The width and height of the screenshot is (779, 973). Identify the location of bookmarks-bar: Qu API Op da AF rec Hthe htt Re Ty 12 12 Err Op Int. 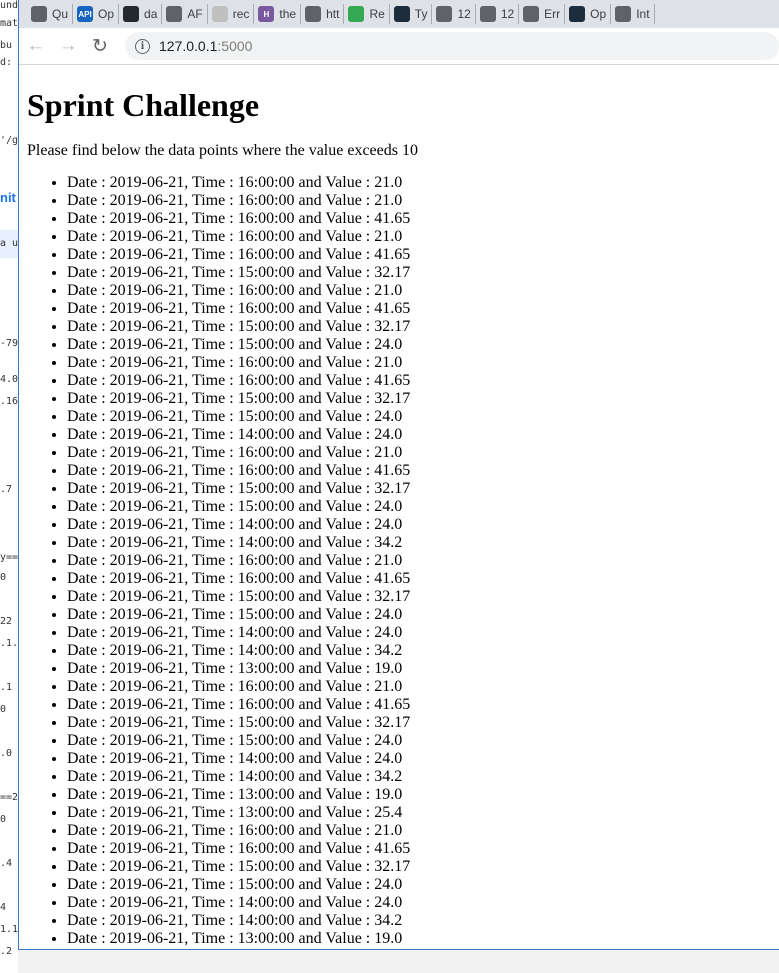
(399, 14).